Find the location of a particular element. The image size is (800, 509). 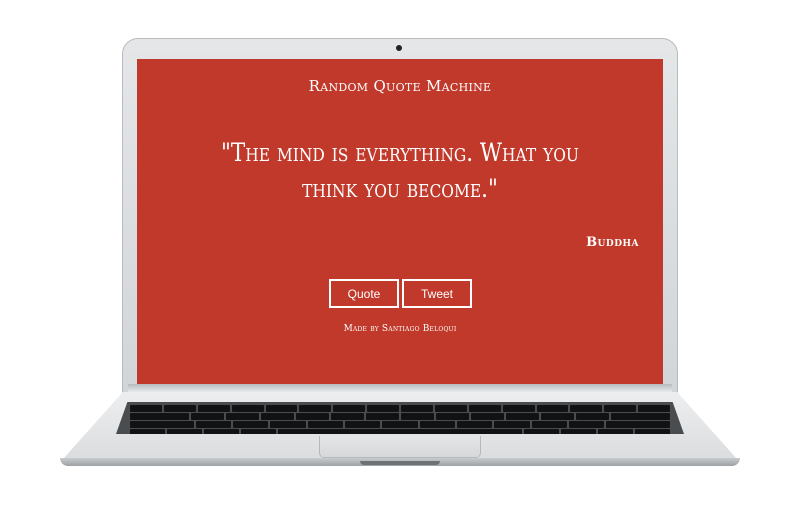

laptop-hinge is located at coordinates (400, 388).